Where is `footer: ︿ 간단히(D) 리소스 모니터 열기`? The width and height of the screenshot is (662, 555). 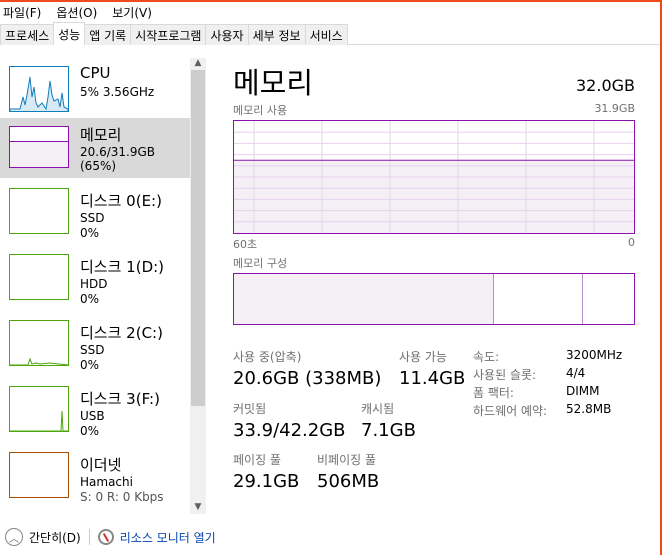
footer: ︿ 간단히(D) 리소스 모니터 열기 is located at coordinates (108, 537).